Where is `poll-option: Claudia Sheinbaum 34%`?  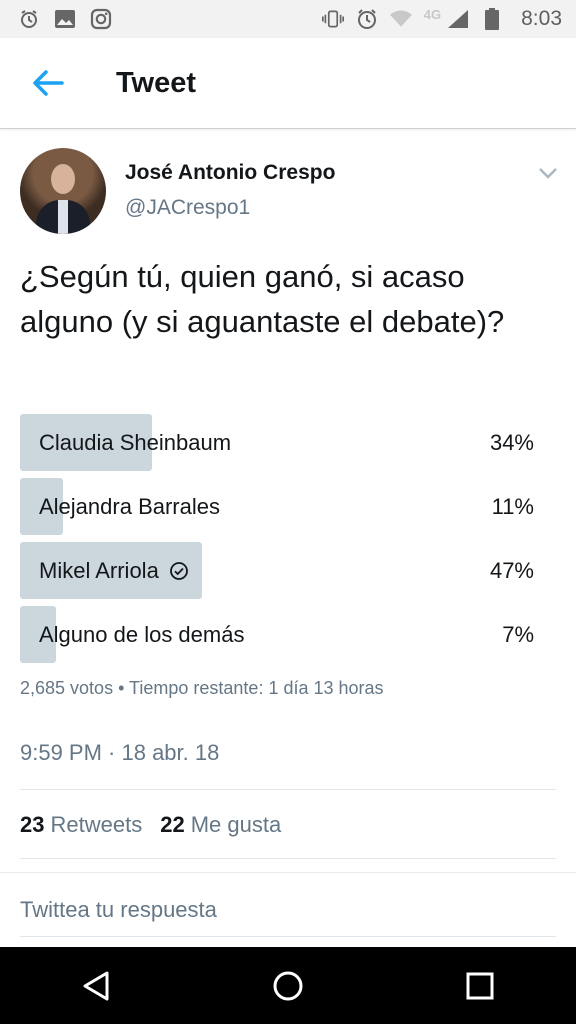 poll-option: Claudia Sheinbaum 34% is located at coordinates (279, 442).